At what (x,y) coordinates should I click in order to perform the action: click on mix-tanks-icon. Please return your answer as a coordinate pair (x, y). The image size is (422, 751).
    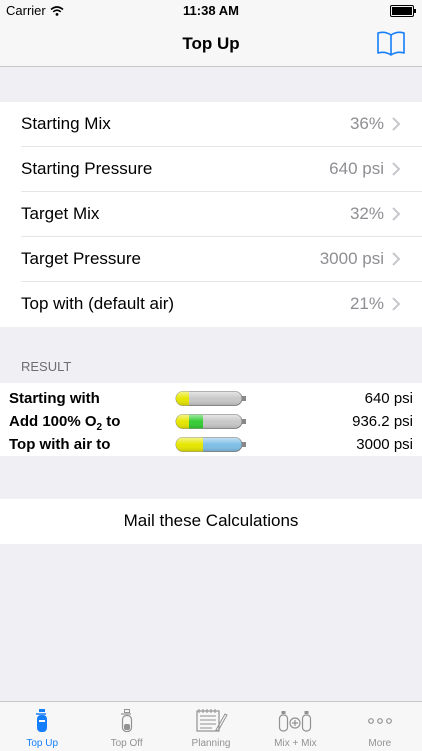
    Looking at the image, I should click on (295, 721).